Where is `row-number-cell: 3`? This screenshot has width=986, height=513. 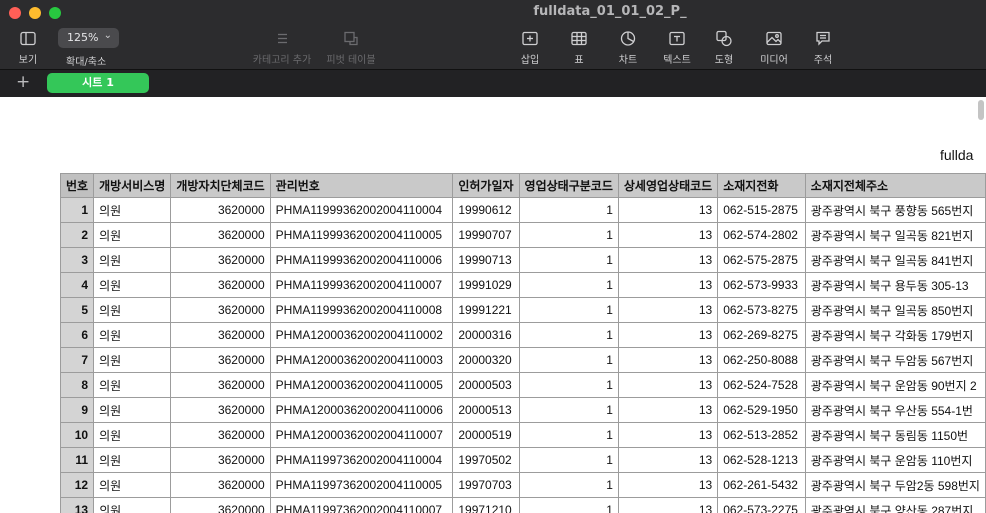 row-number-cell: 3 is located at coordinates (77, 260).